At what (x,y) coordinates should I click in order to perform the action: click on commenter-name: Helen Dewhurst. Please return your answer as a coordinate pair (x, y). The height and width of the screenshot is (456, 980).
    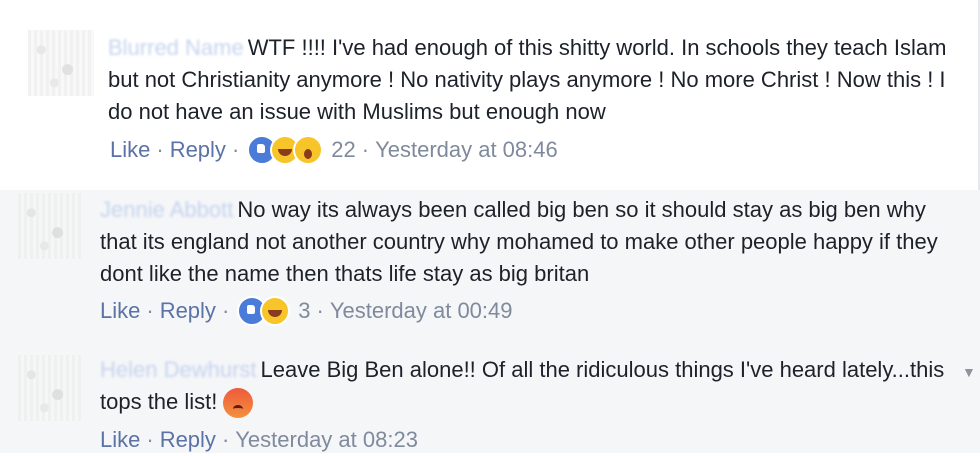
    Looking at the image, I should click on (178, 369).